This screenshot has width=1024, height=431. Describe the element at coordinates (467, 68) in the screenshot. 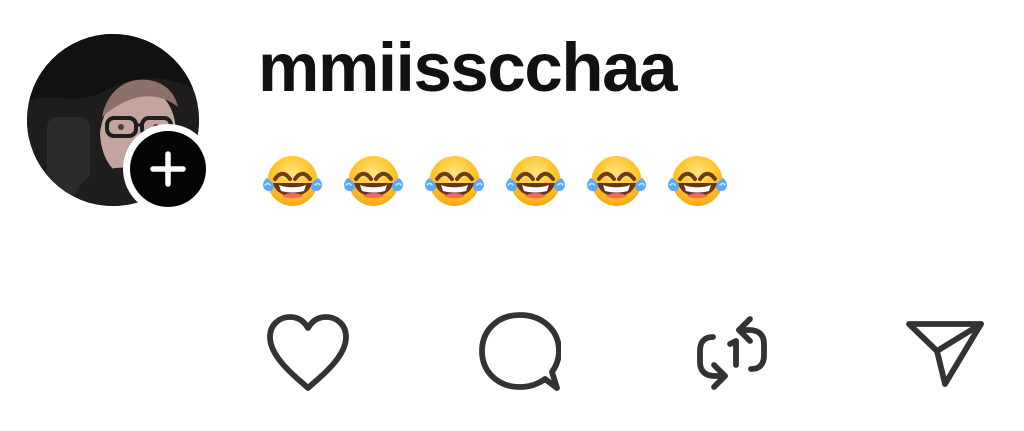

I see `username: mmiisscchaa` at that location.